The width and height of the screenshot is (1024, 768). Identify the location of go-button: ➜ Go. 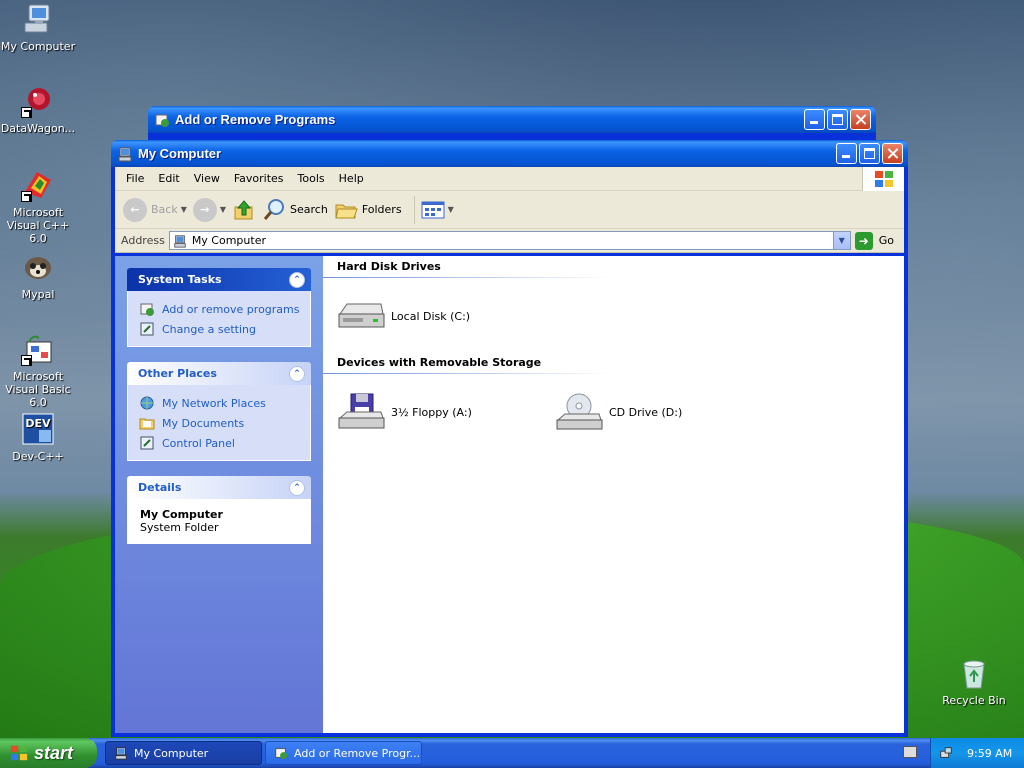
(877, 240).